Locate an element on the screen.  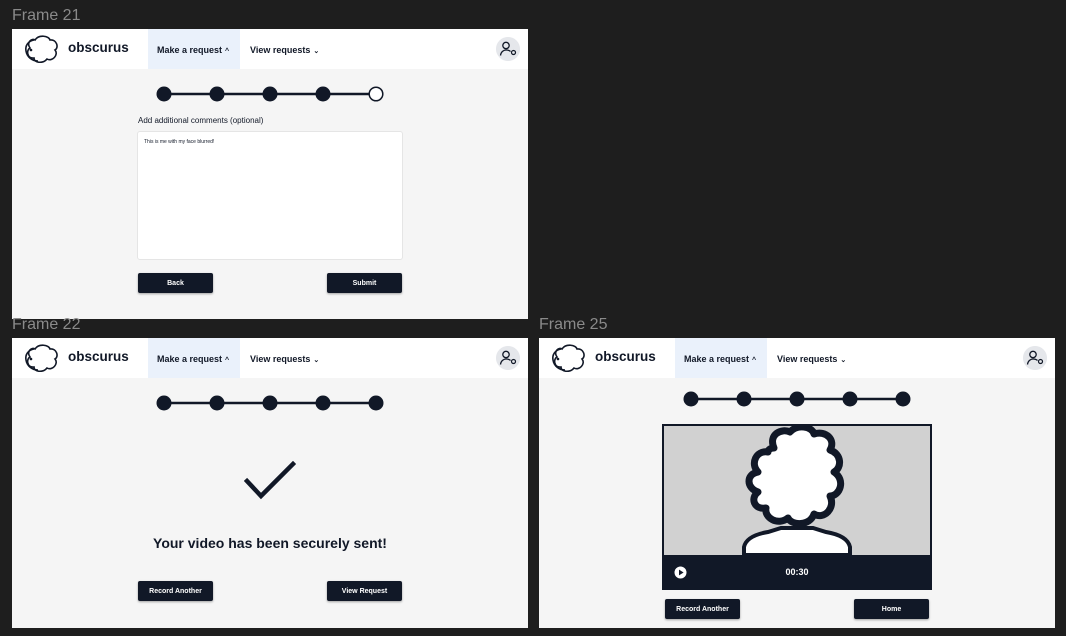
video-frame is located at coordinates (797, 490).